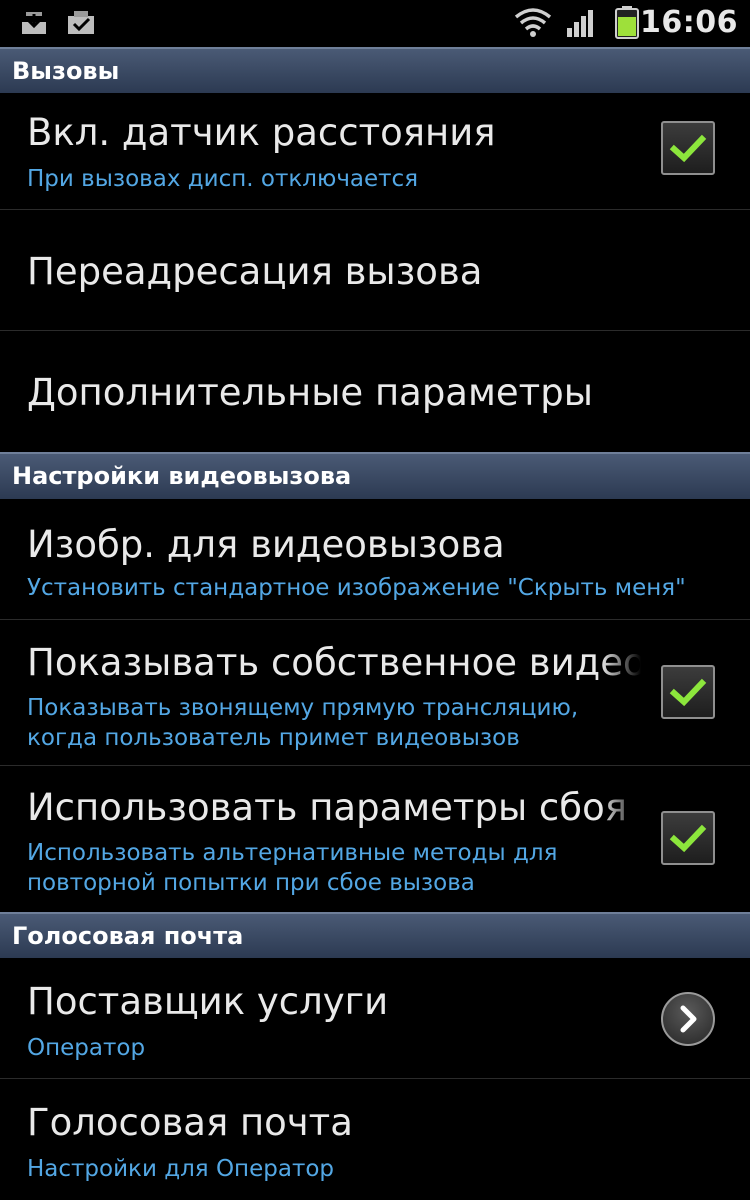 This screenshot has width=750, height=1200. Describe the element at coordinates (375, 1139) in the screenshot. I see `list-item-voicemail: Голосовая почта Настройки для Оператор` at that location.